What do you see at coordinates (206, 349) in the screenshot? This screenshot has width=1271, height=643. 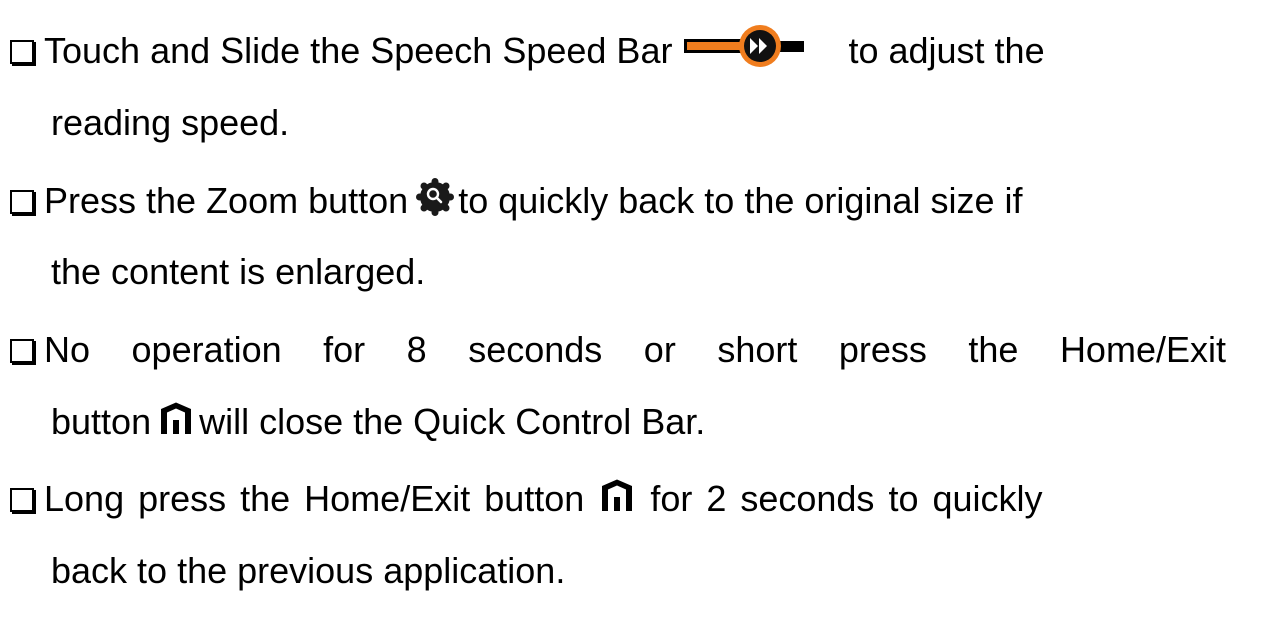 I see `word: operation` at bounding box center [206, 349].